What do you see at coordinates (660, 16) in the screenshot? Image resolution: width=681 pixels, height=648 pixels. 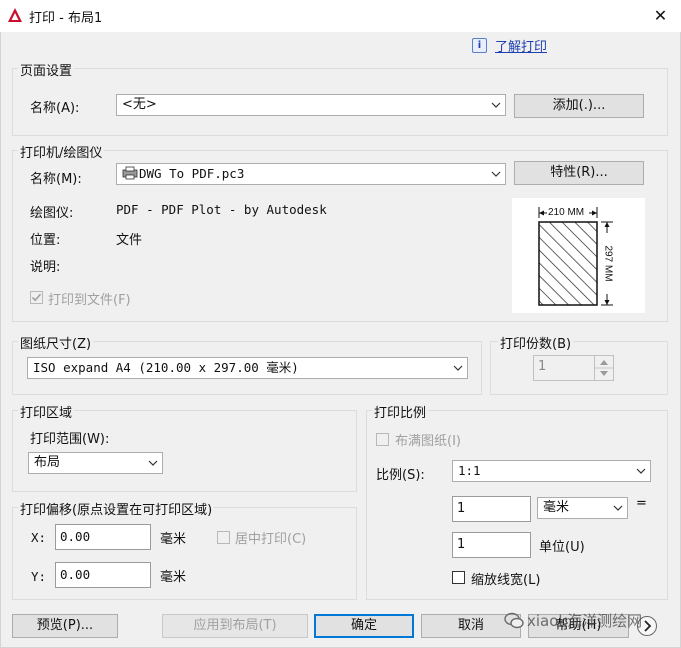 I see `close-button: ✕` at bounding box center [660, 16].